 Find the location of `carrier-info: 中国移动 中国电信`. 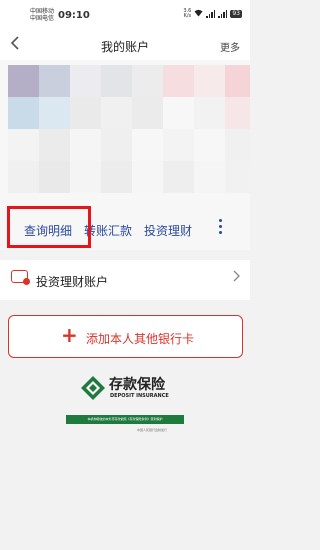

carrier-info: 中国移动 中国电信 is located at coordinates (42, 15).